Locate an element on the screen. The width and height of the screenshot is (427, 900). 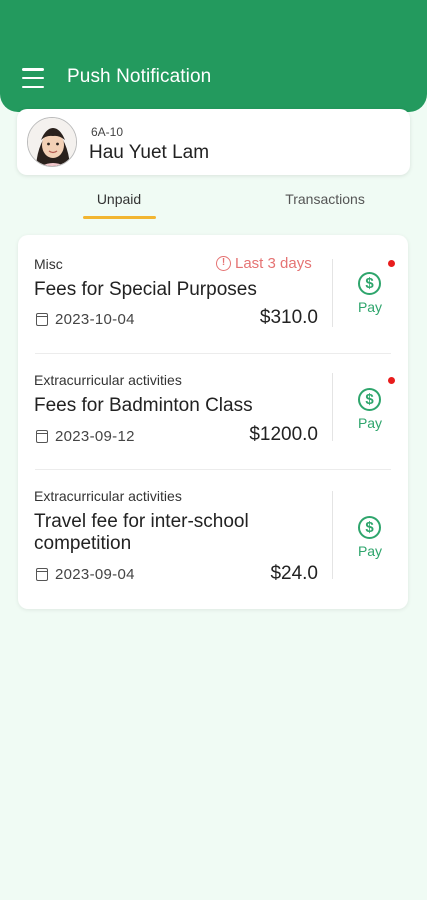
deadline-warning-text: Last 3 days is located at coordinates (273, 263).